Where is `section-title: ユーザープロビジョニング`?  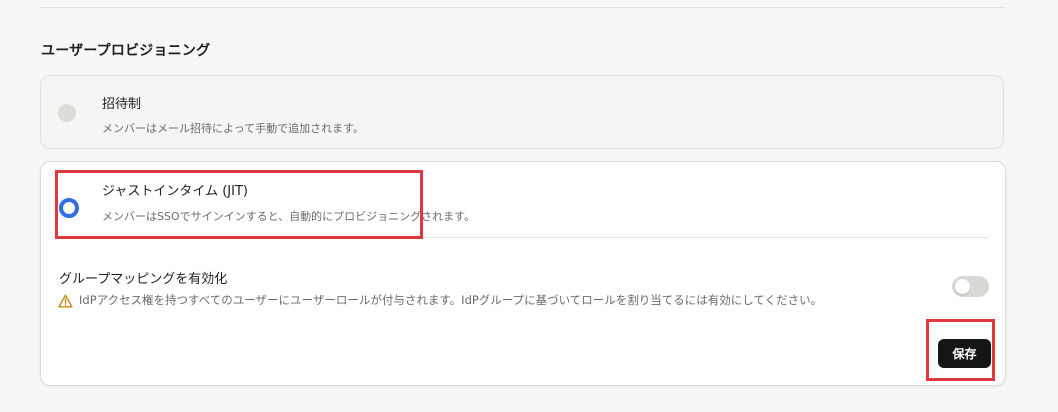
section-title: ユーザープロビジョニング is located at coordinates (126, 51).